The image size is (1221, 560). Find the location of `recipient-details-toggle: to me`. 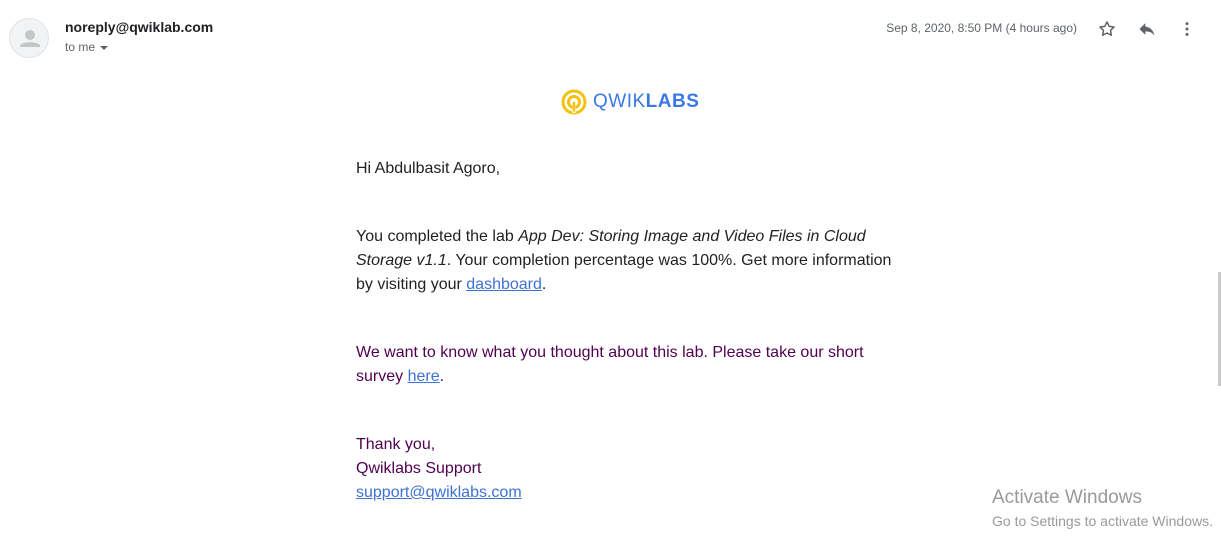

recipient-details-toggle: to me is located at coordinates (87, 47).